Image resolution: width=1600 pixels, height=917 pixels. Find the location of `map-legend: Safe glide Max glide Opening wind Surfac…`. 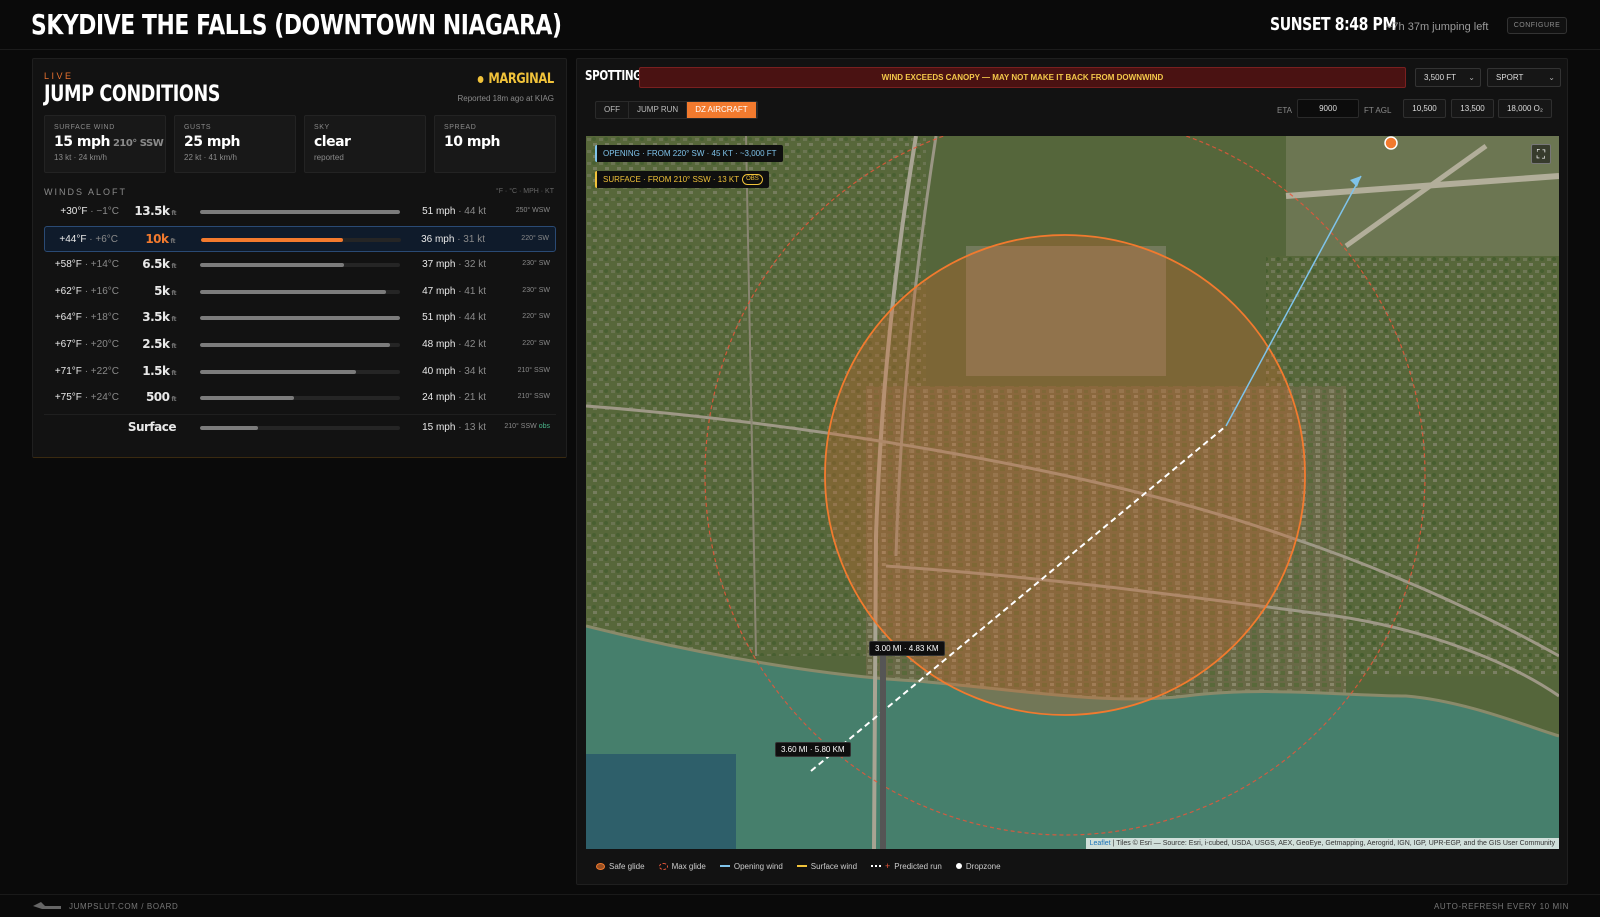

map-legend: Safe glide Max glide Opening wind Surfac… is located at coordinates (1072, 866).